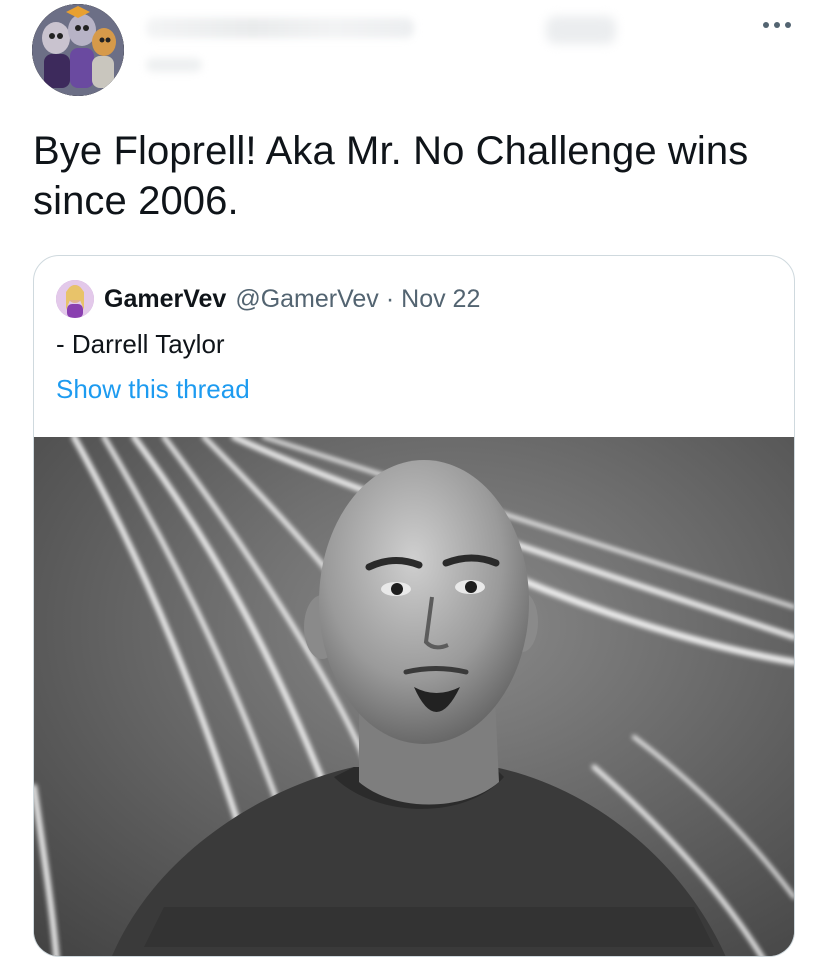 The image size is (828, 957). I want to click on author-avatar, so click(78, 50).